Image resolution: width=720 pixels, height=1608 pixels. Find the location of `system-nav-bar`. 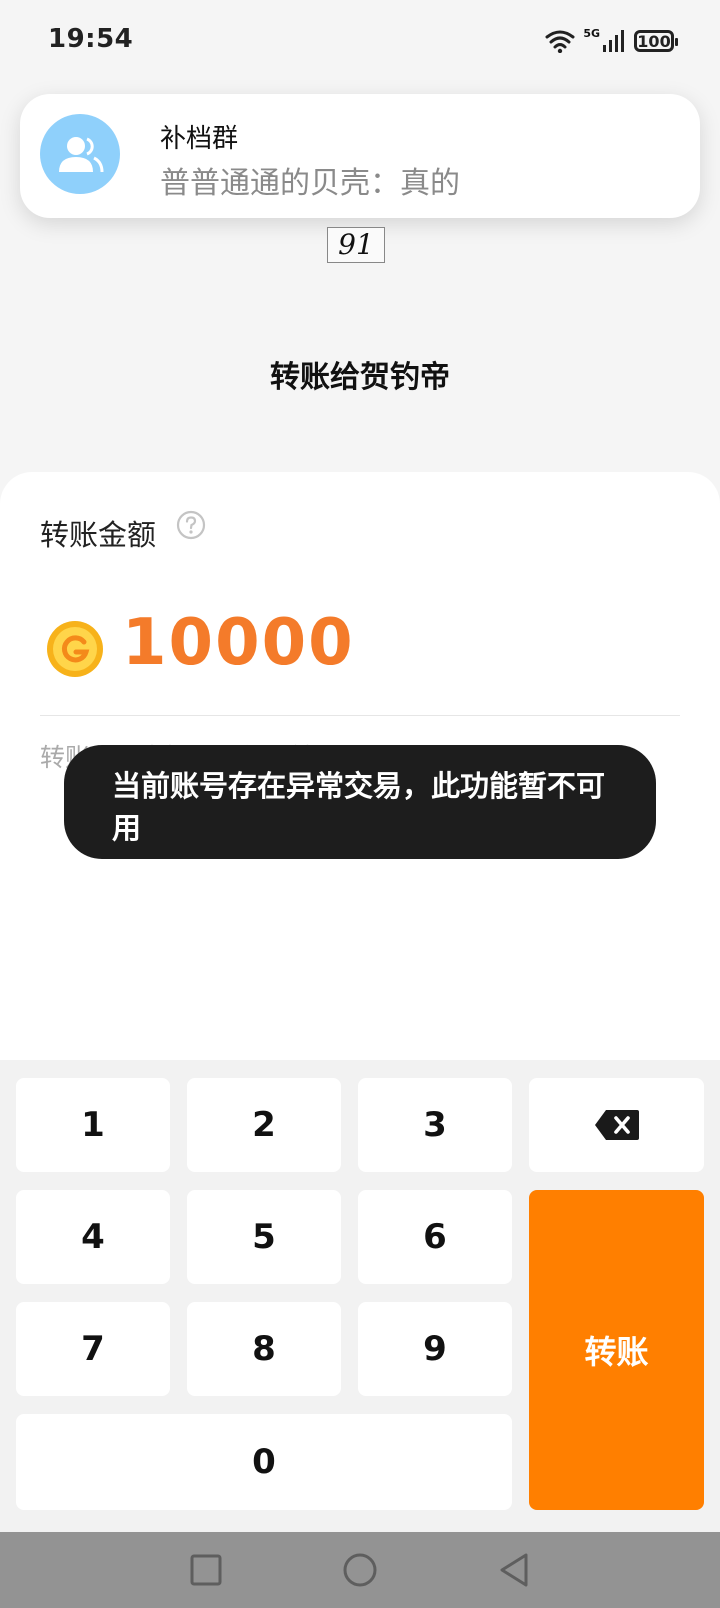

system-nav-bar is located at coordinates (360, 1570).